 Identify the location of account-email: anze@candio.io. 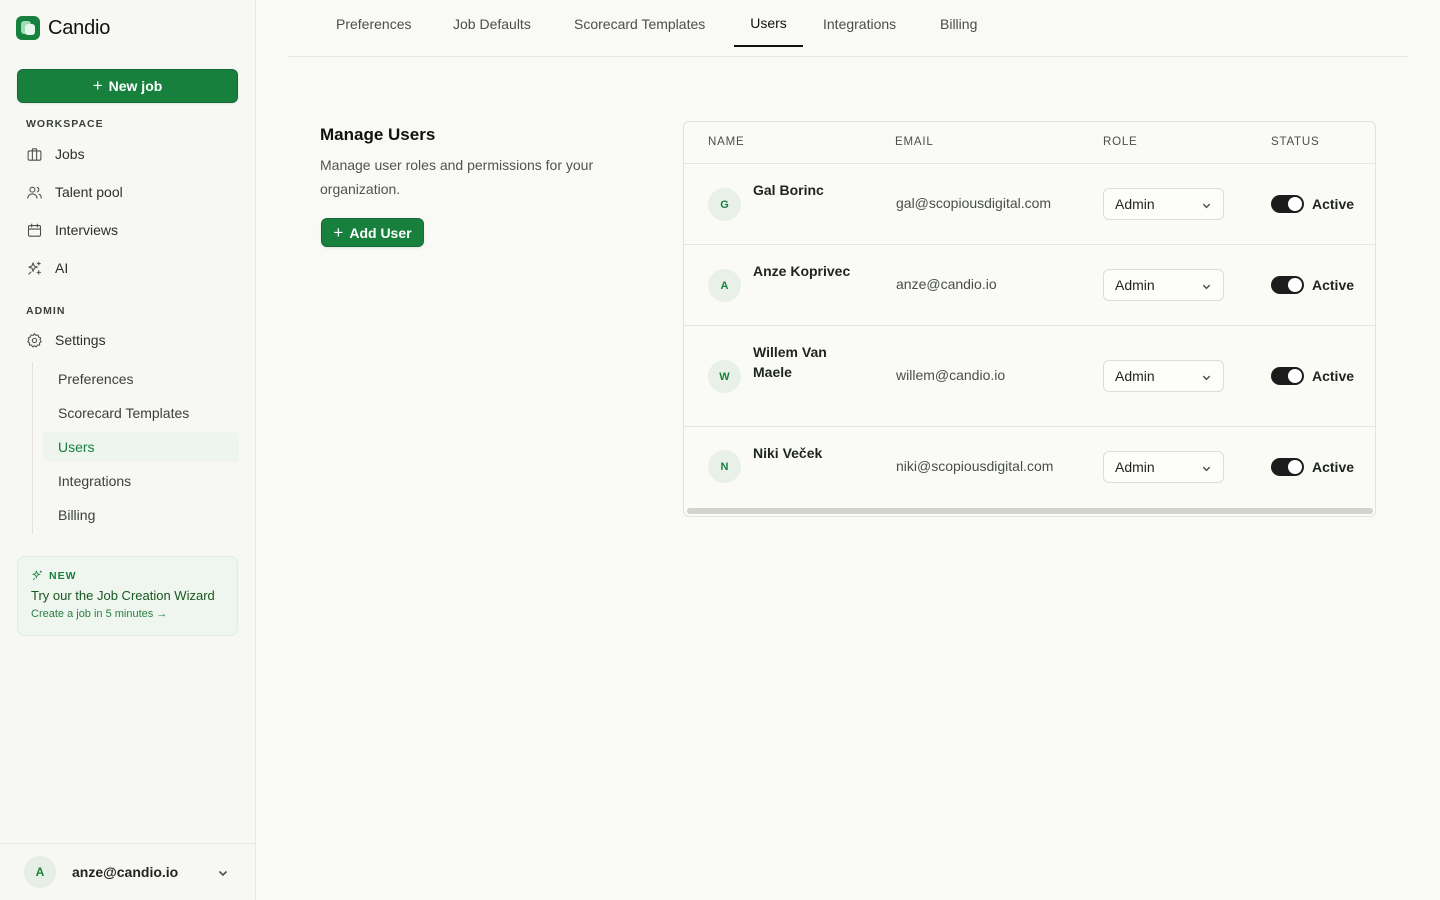
(125, 872).